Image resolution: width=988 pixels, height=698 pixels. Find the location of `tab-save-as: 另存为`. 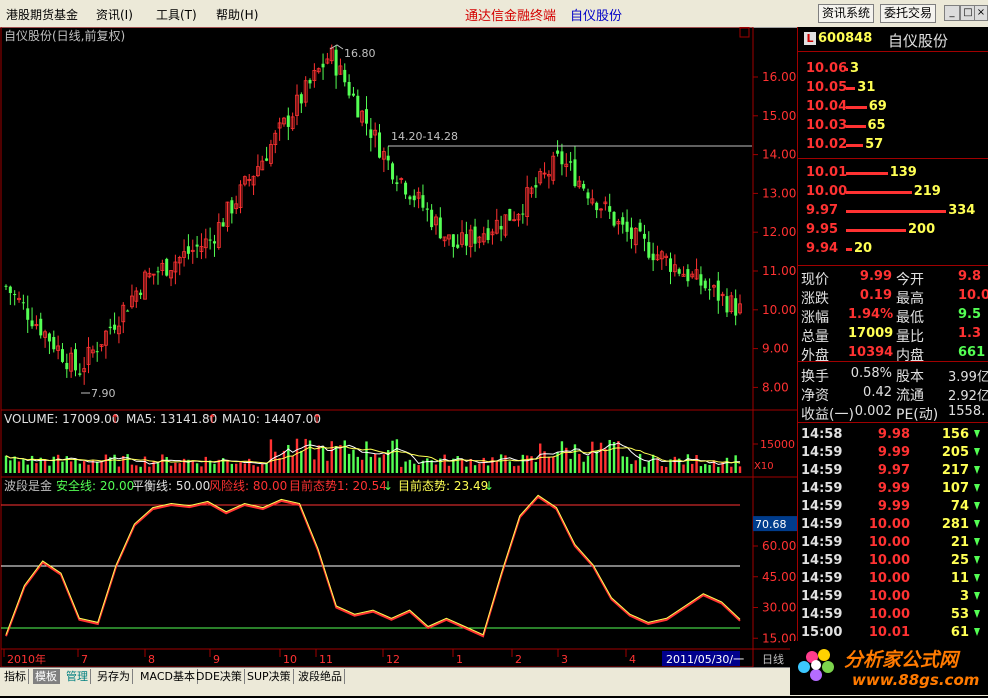

tab-save-as: 另存为 is located at coordinates (114, 676).